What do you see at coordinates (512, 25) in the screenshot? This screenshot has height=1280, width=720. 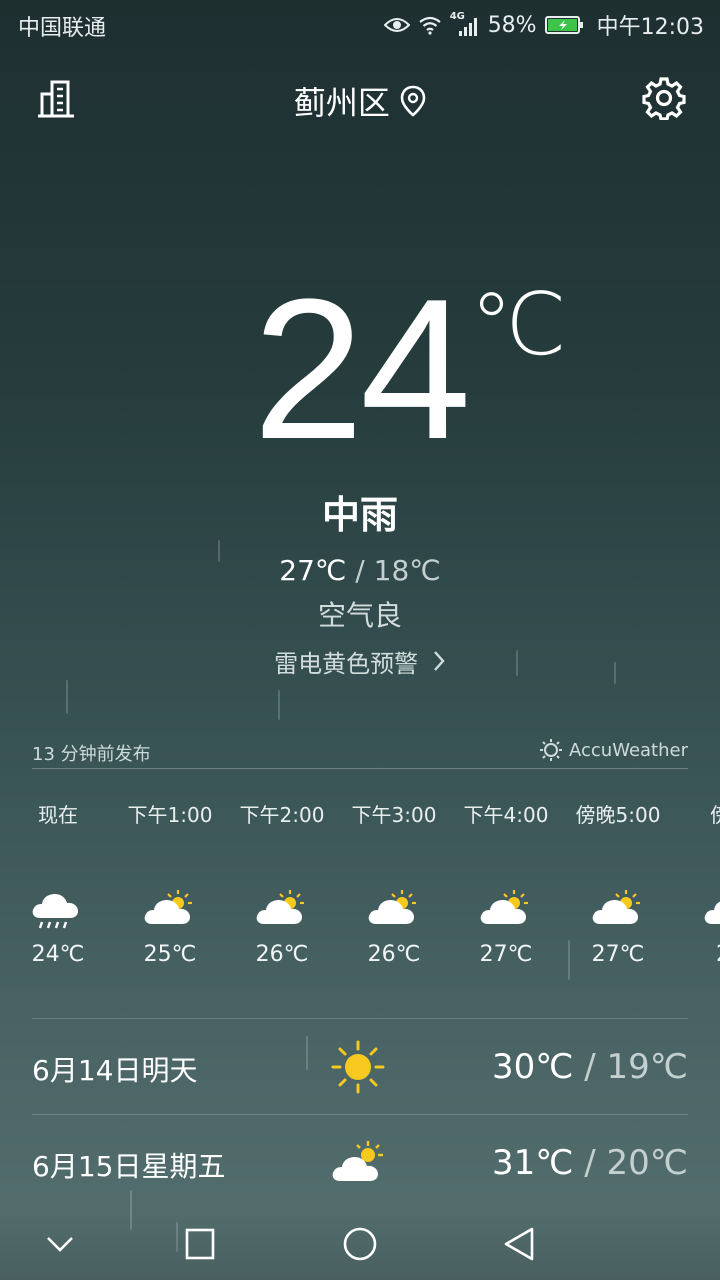 I see `battery-percent: 58%` at bounding box center [512, 25].